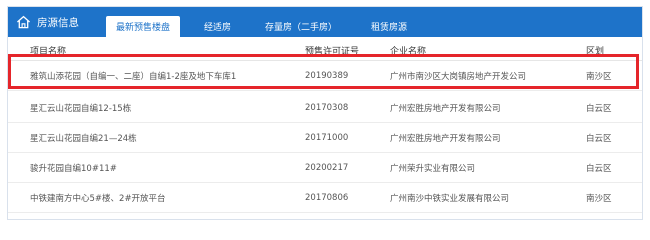 This screenshot has width=650, height=240. Describe the element at coordinates (58, 22) in the screenshot. I see `panel-title-text: 房源信息` at that location.